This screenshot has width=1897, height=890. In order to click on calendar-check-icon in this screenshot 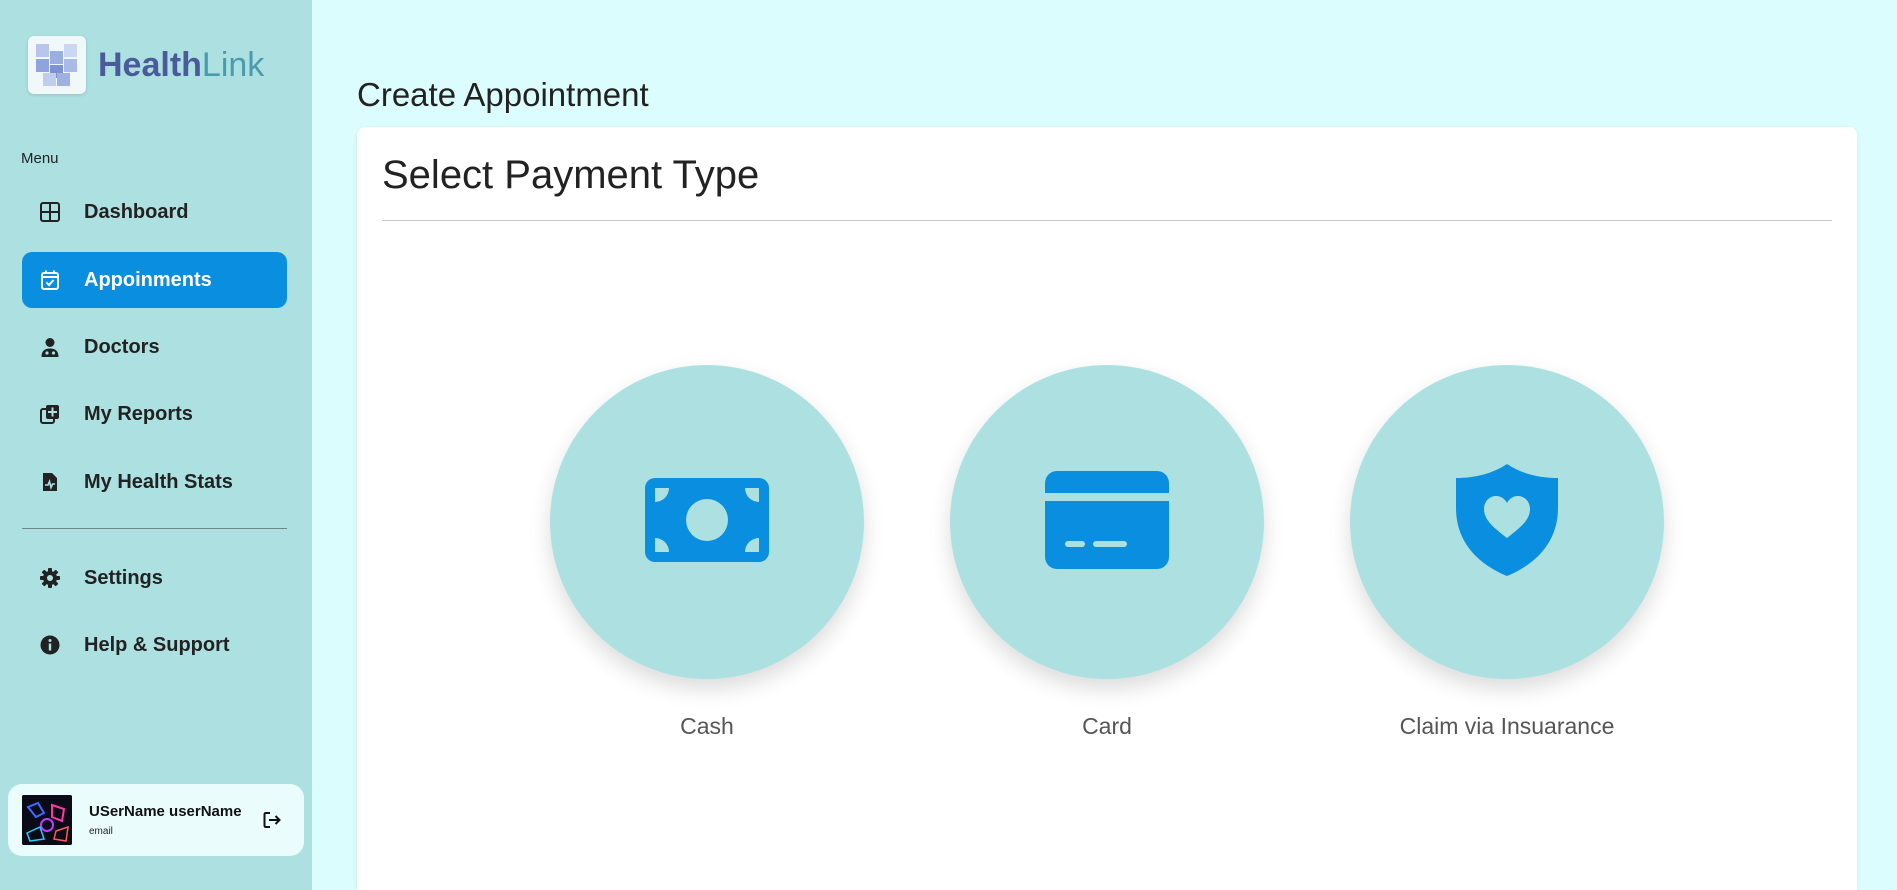, I will do `click(50, 280)`.